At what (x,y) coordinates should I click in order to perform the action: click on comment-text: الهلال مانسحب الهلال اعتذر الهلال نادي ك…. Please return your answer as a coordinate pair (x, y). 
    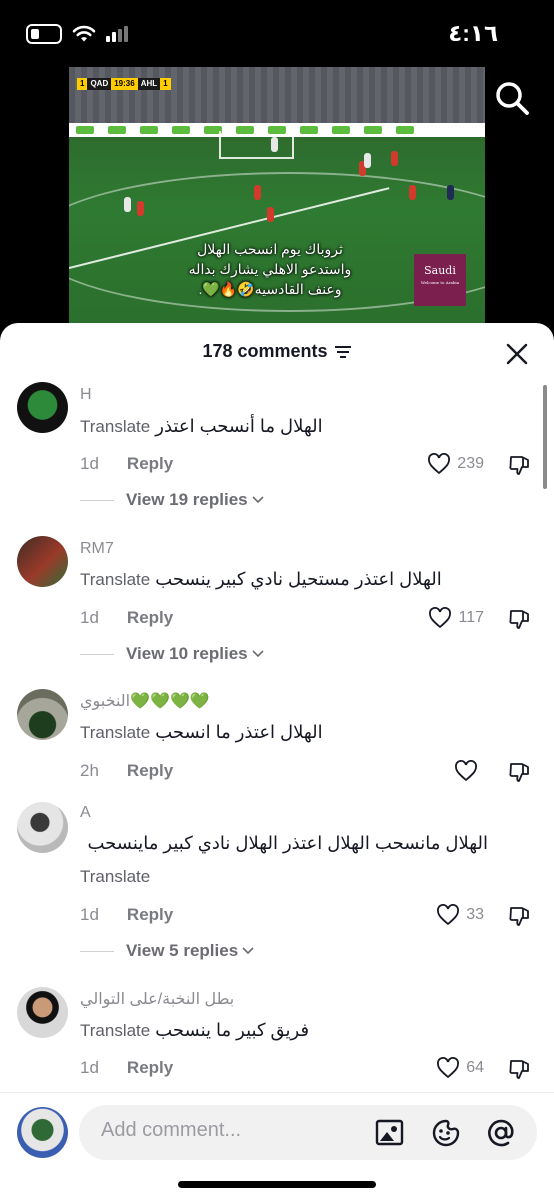
    Looking at the image, I should click on (284, 843).